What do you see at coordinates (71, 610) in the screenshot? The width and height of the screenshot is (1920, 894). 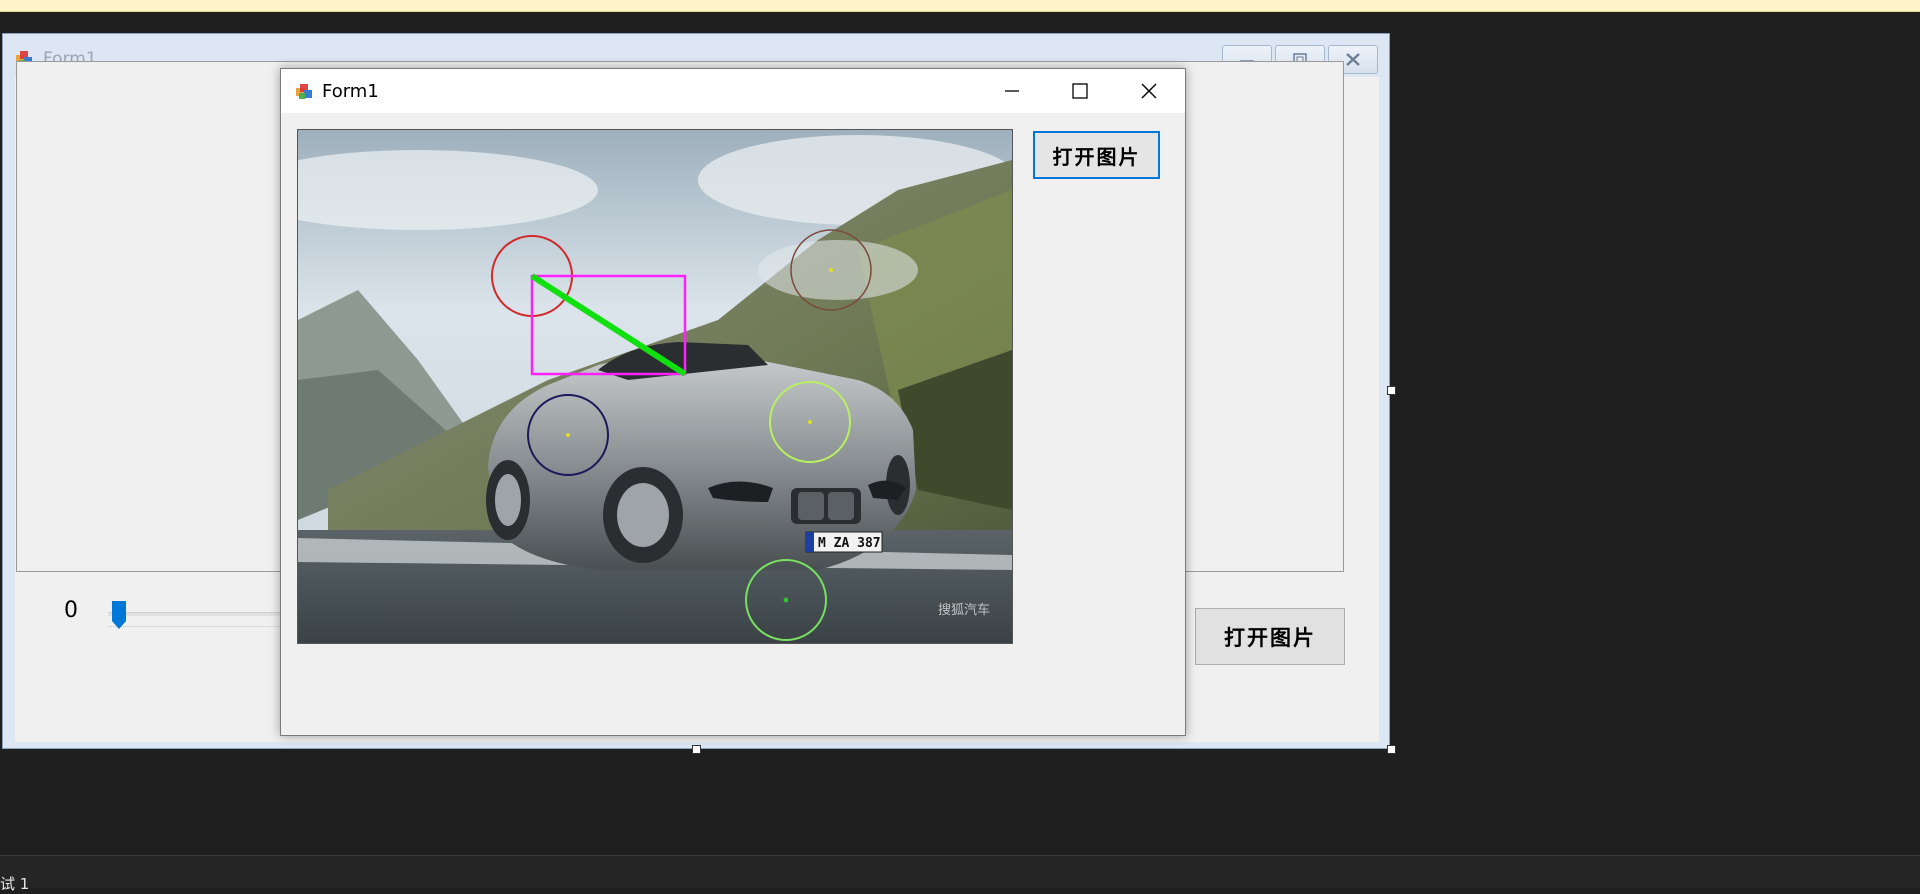 I see `trackbar-value-label: 0` at bounding box center [71, 610].